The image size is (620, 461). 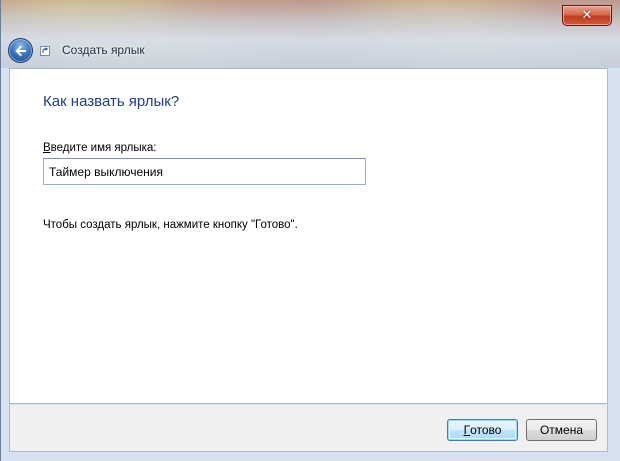 What do you see at coordinates (308, 428) in the screenshot?
I see `button-bar: Готово Отмена` at bounding box center [308, 428].